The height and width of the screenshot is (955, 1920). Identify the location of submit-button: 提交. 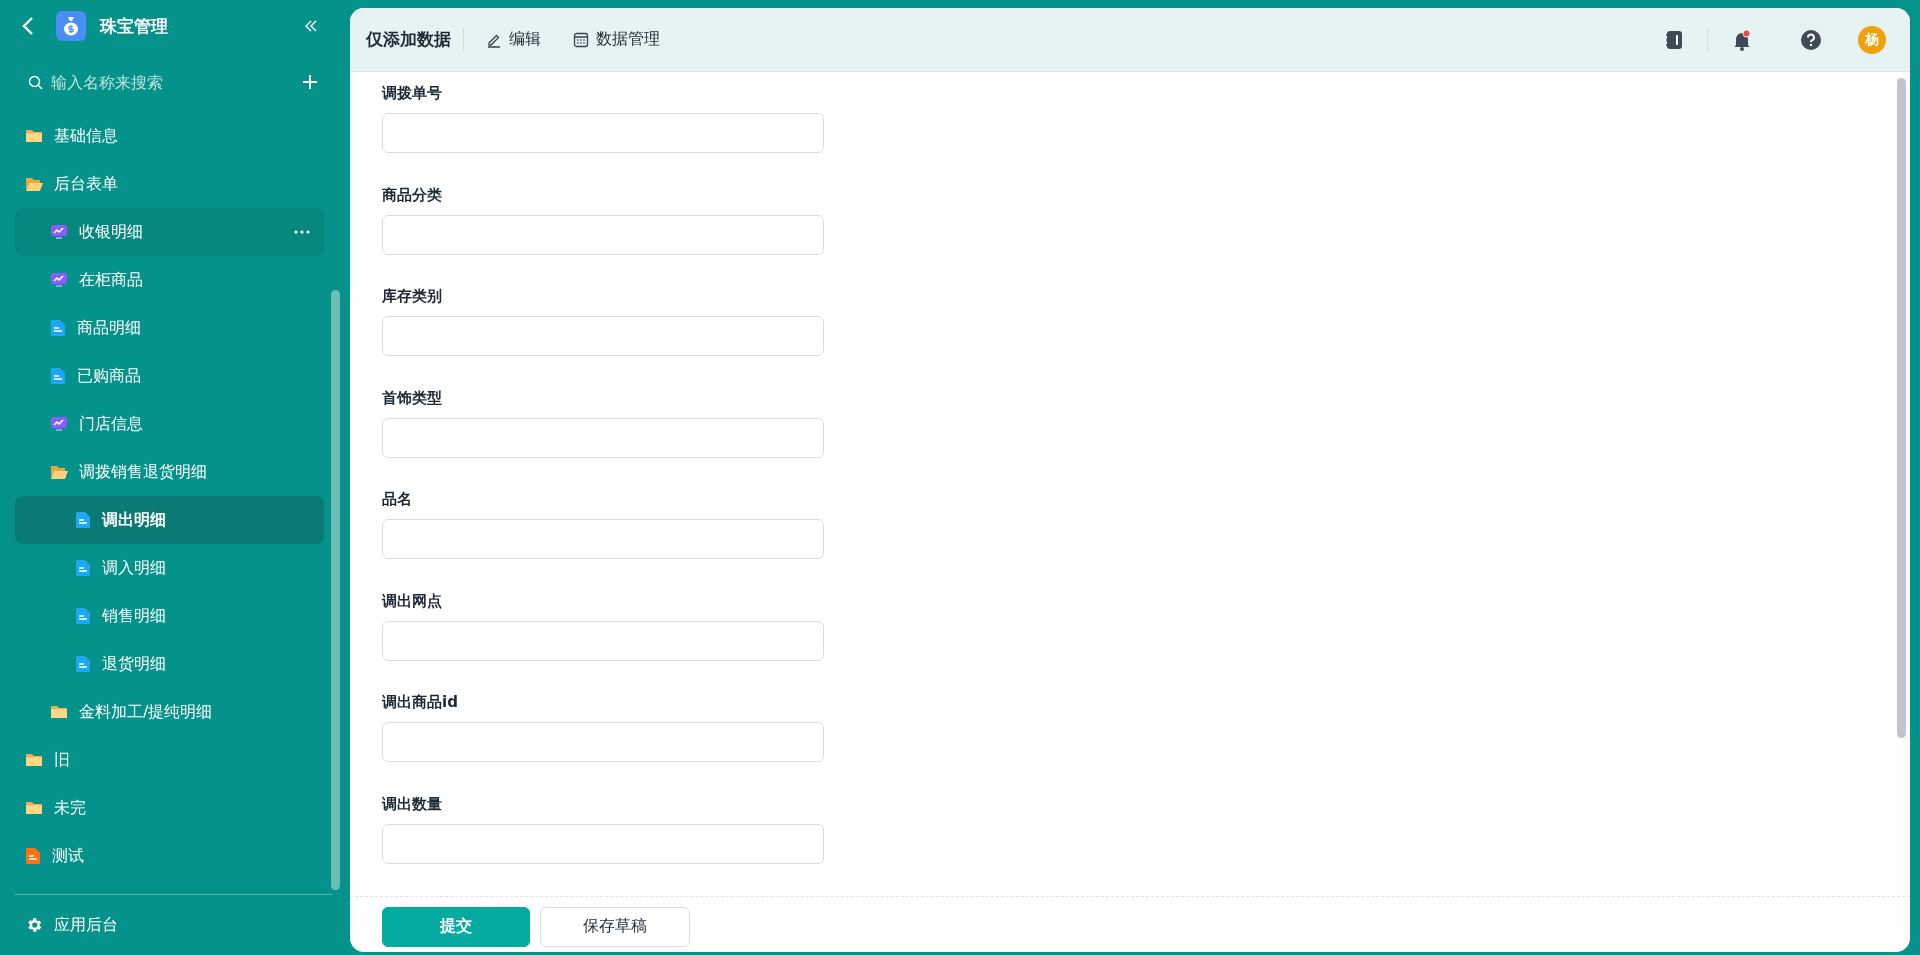
(456, 926).